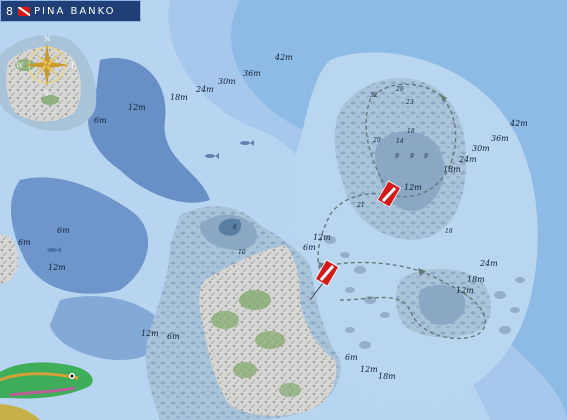 The image size is (567, 420). Describe the element at coordinates (20, 66) in the screenshot. I see `compass-west: W` at that location.